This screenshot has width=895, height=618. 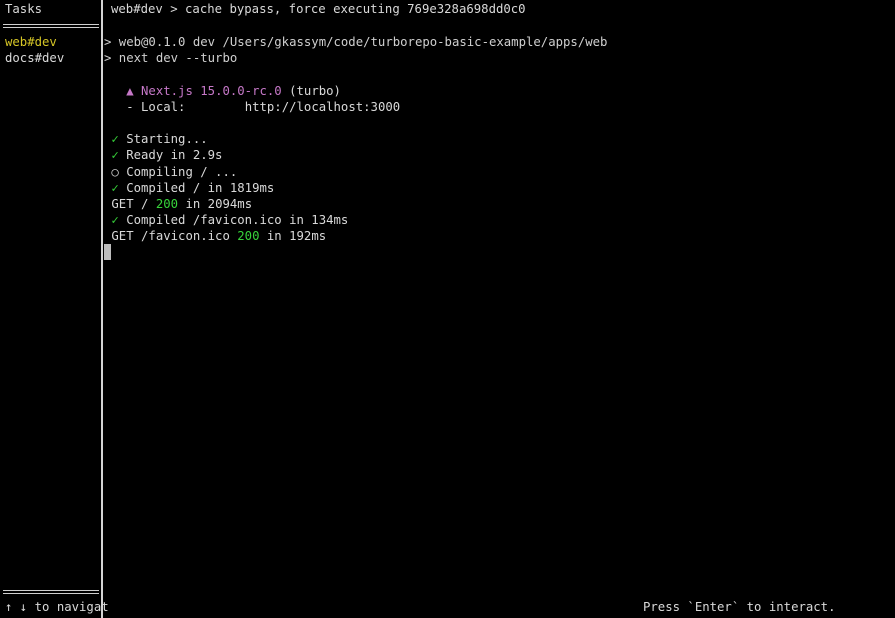 I want to click on next-version: Next.js 15.0.0-rc.0, so click(x=211, y=90).